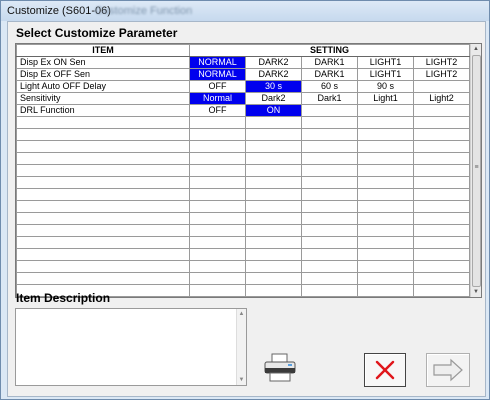  I want to click on item-cell: Disp Ex OFF Sen, so click(103, 74).